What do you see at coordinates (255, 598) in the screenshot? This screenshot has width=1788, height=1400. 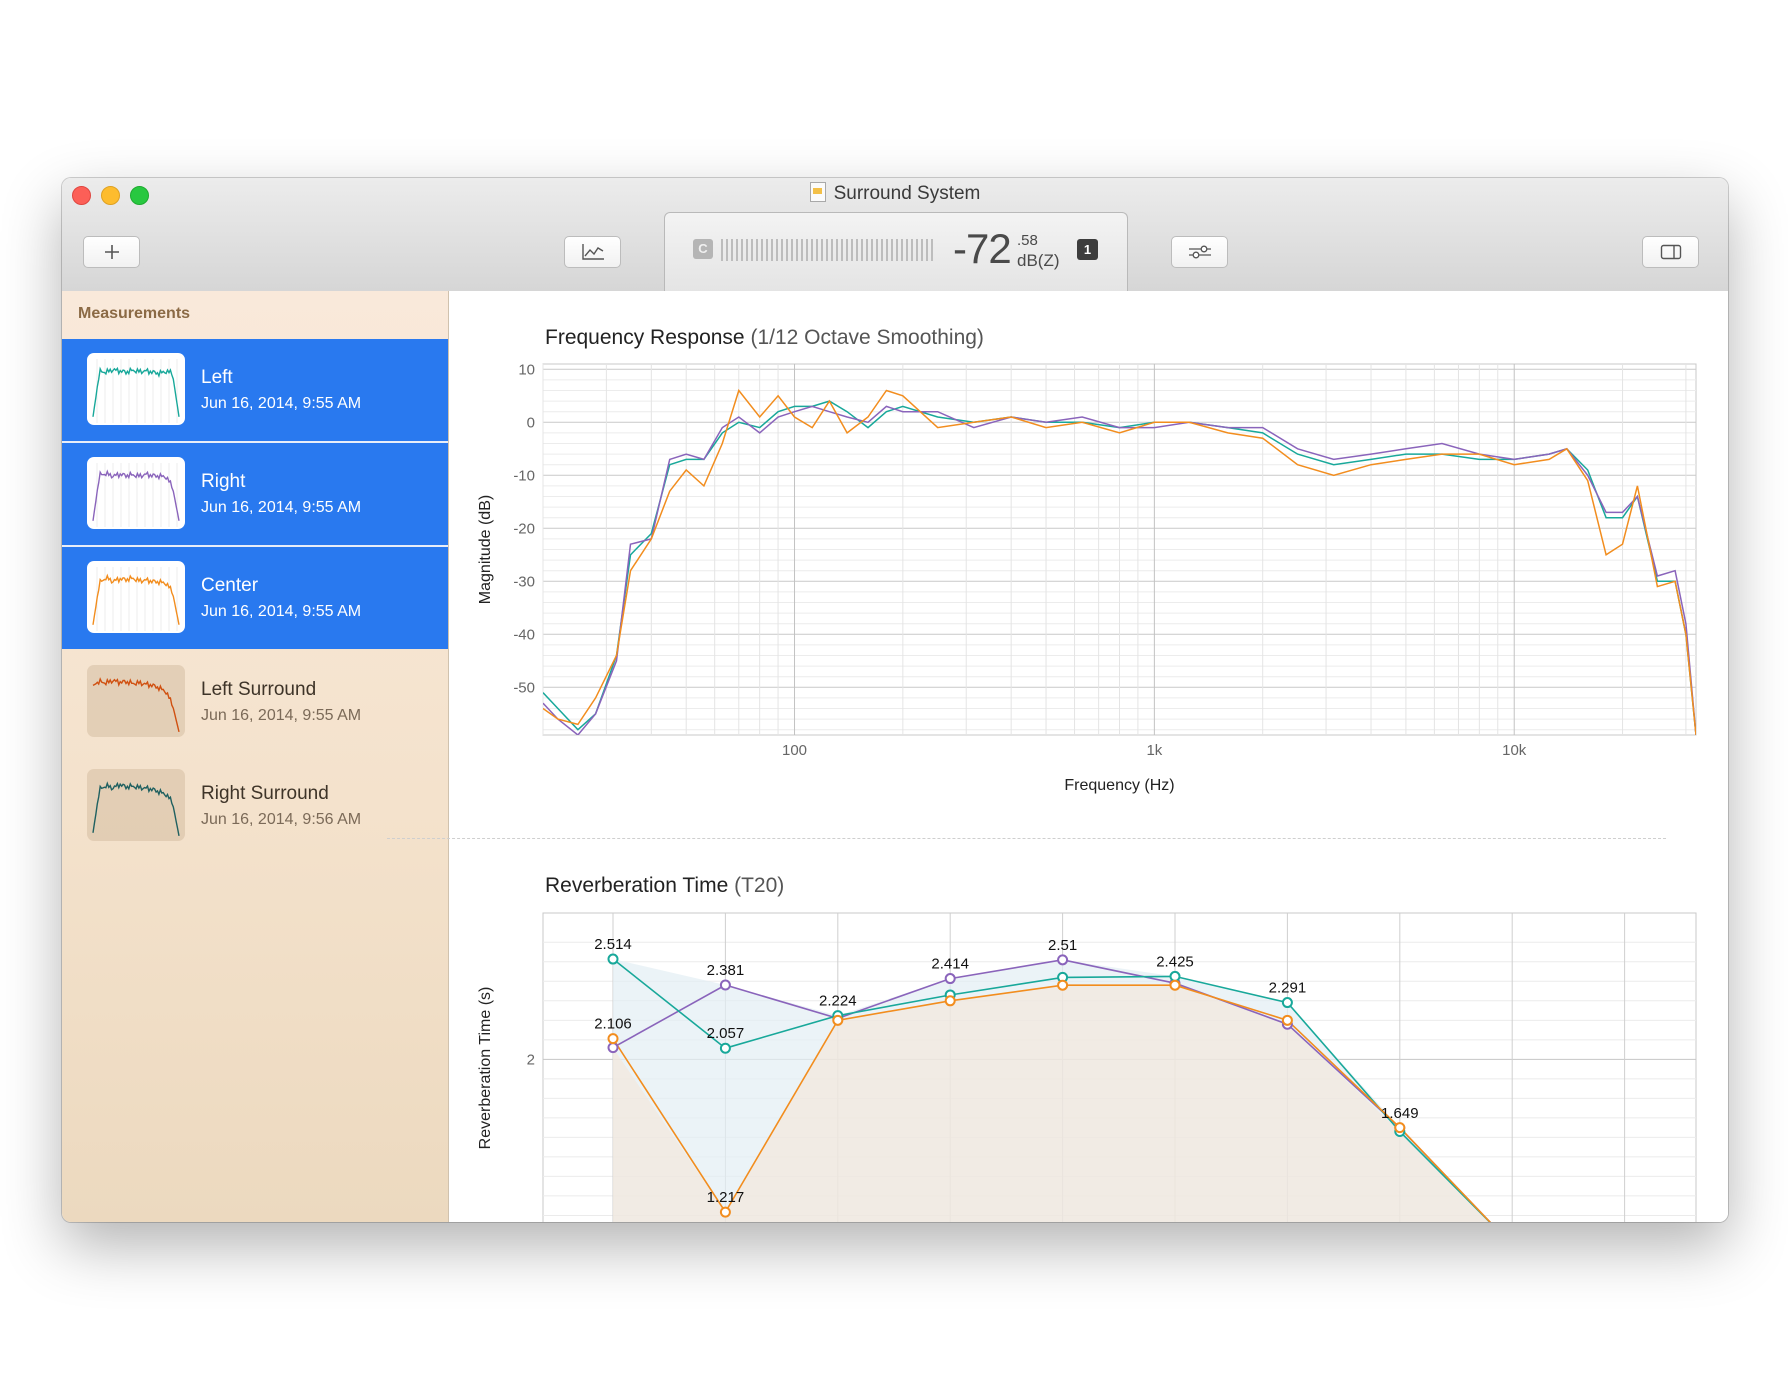 I see `measurement-item: Center Jun 16, 2014, 9:55 AM` at bounding box center [255, 598].